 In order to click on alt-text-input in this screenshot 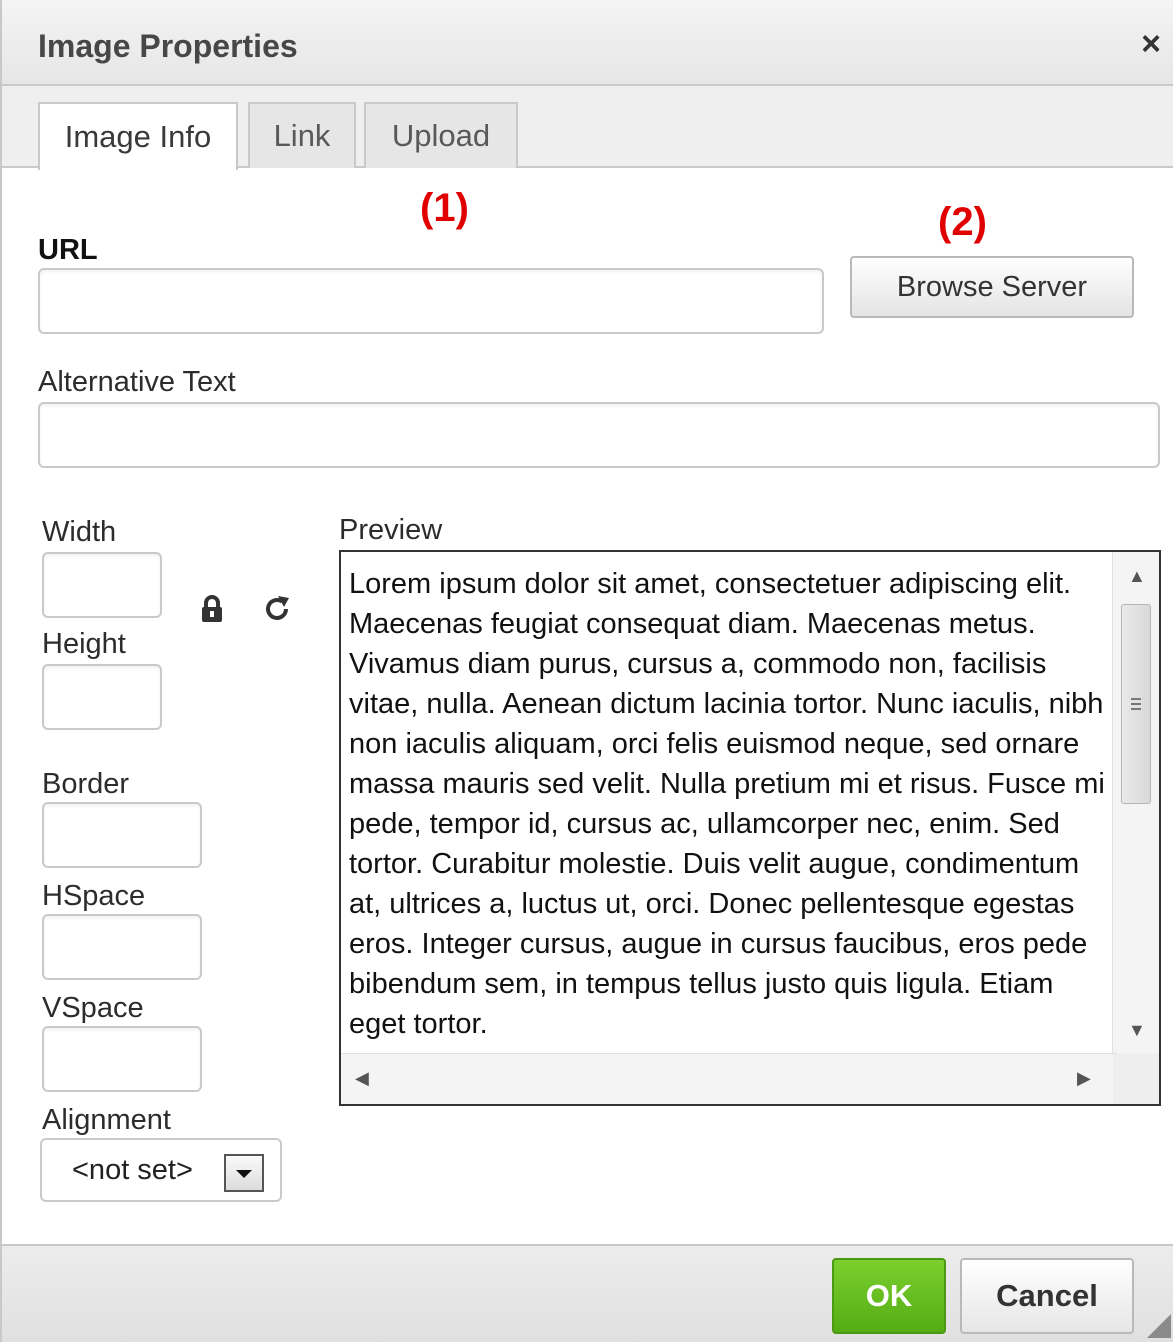, I will do `click(599, 435)`.